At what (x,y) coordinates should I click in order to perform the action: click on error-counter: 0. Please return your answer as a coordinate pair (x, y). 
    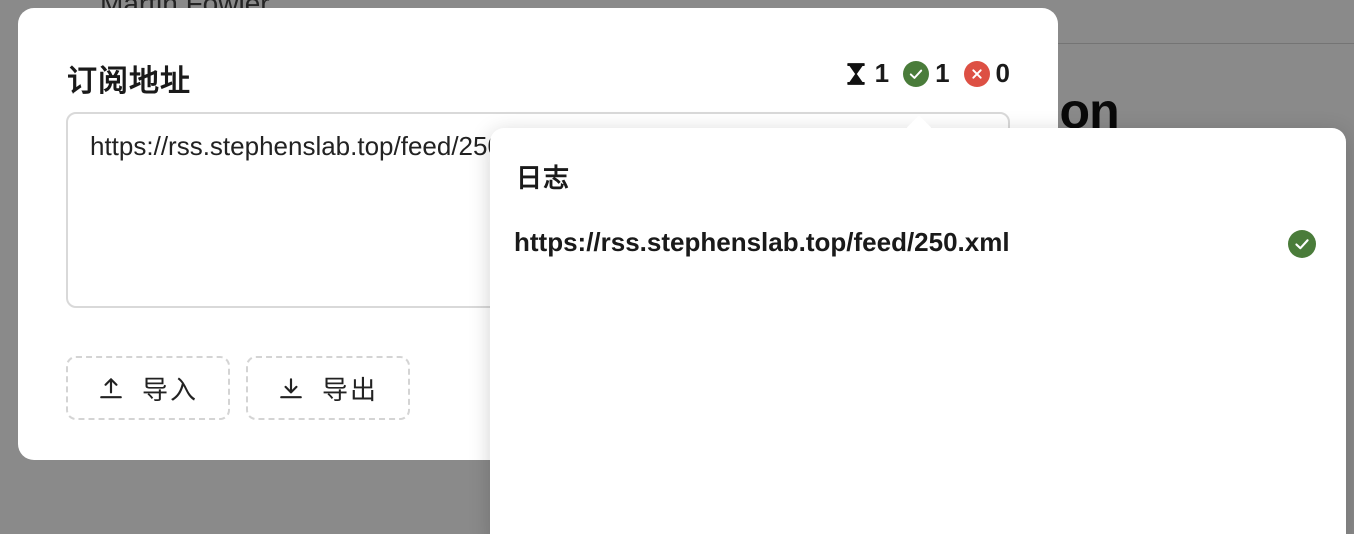
    Looking at the image, I should click on (986, 73).